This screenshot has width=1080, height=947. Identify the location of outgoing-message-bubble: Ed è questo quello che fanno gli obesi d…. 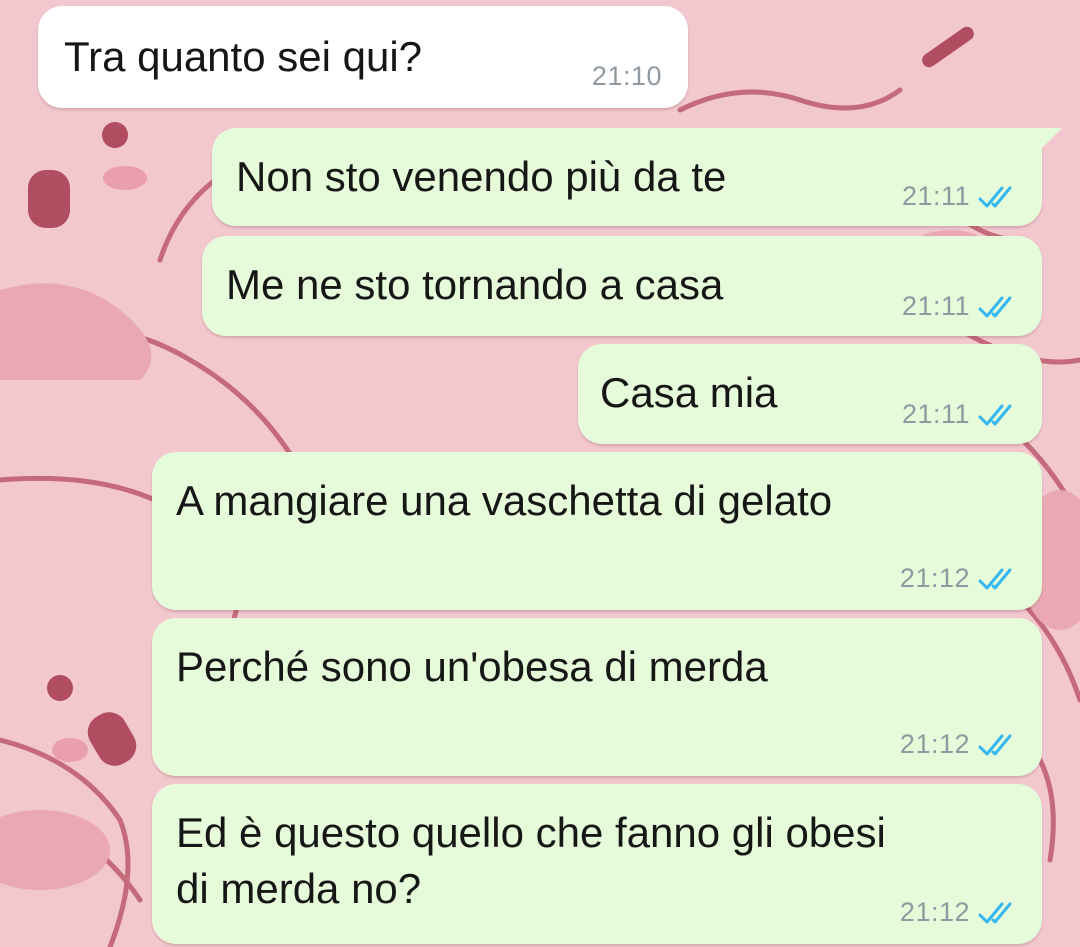
(597, 864).